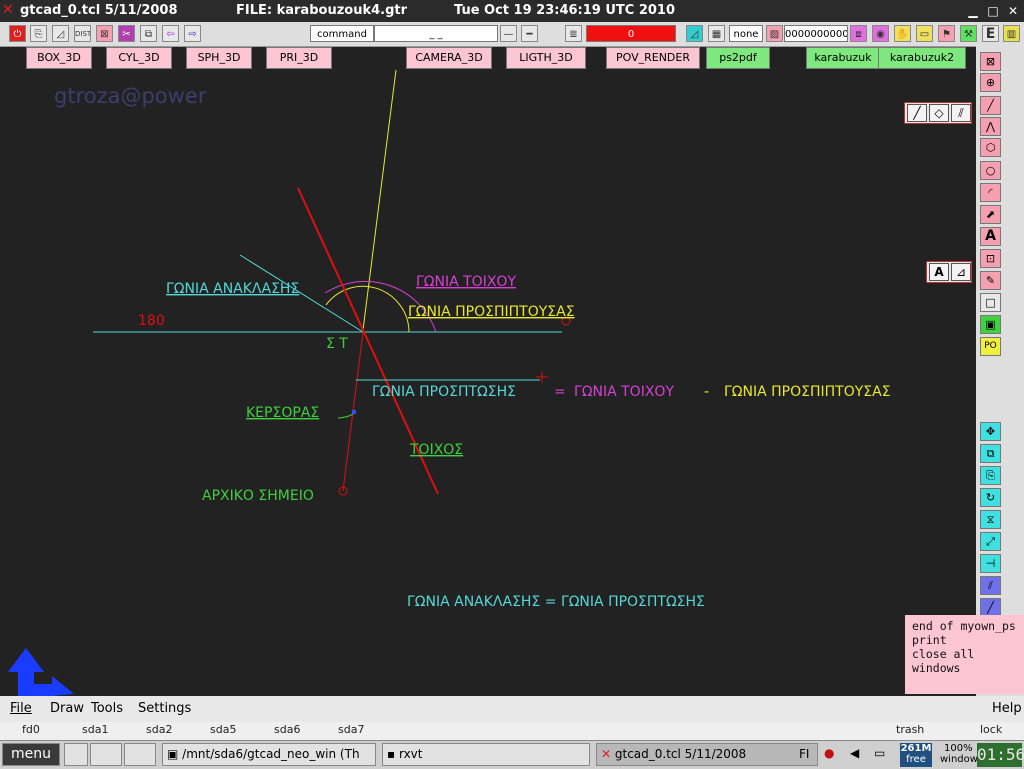  Describe the element at coordinates (946, 33) in the screenshot. I see `flag-icon: ⚑` at that location.